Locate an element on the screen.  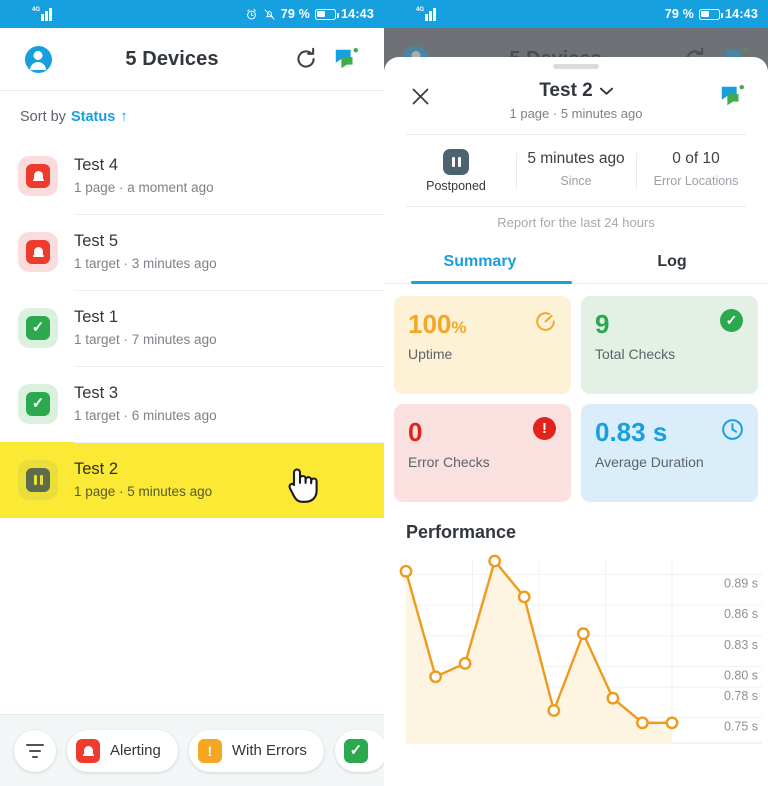
tab-summary: Summary is located at coordinates (480, 263).